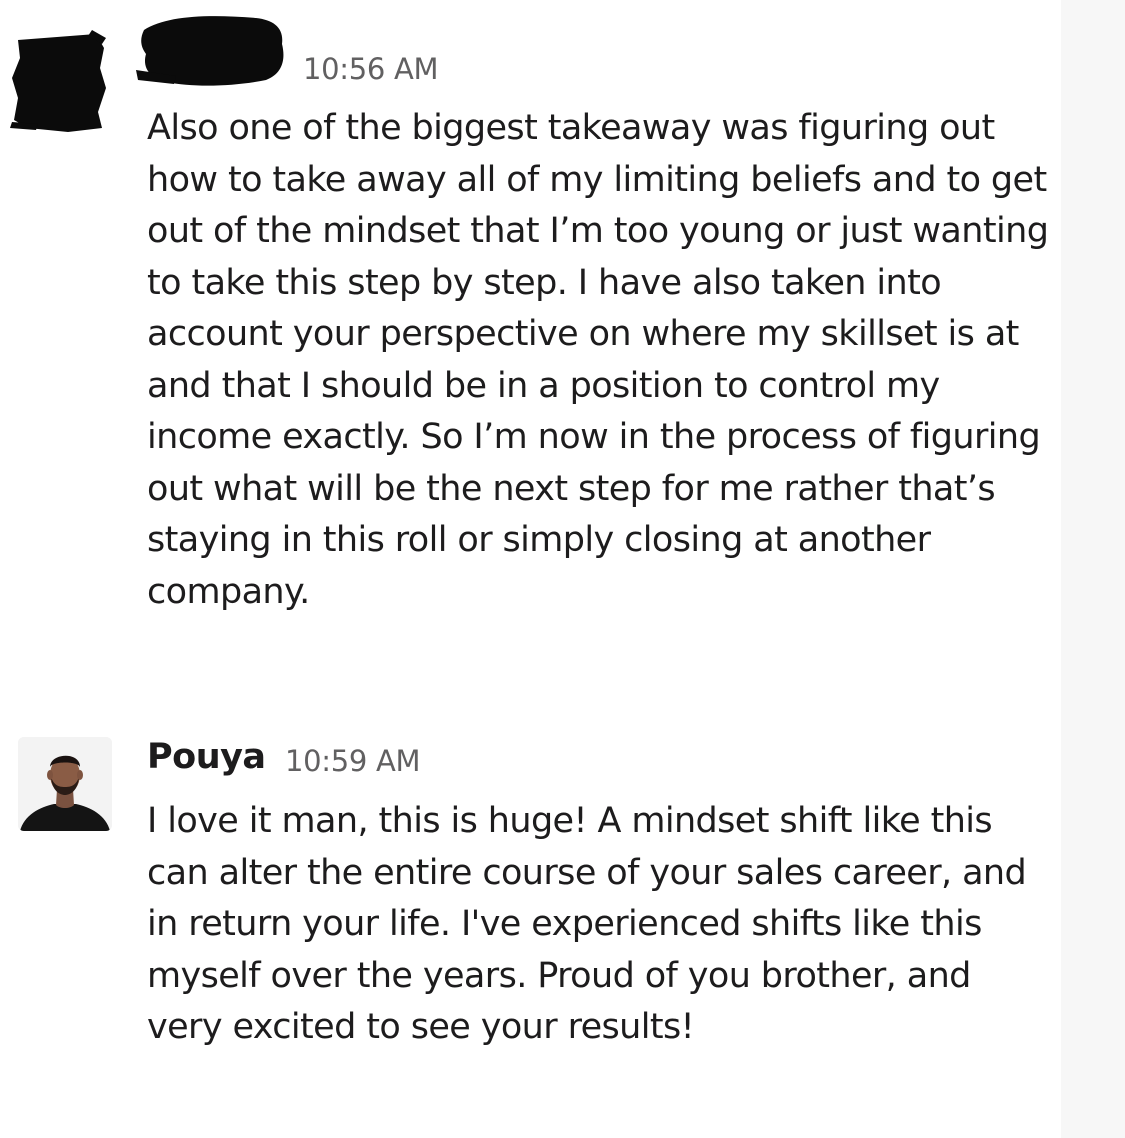 Image resolution: width=1125 pixels, height=1138 pixels. What do you see at coordinates (206, 757) in the screenshot?
I see `author-name: Pouya` at bounding box center [206, 757].